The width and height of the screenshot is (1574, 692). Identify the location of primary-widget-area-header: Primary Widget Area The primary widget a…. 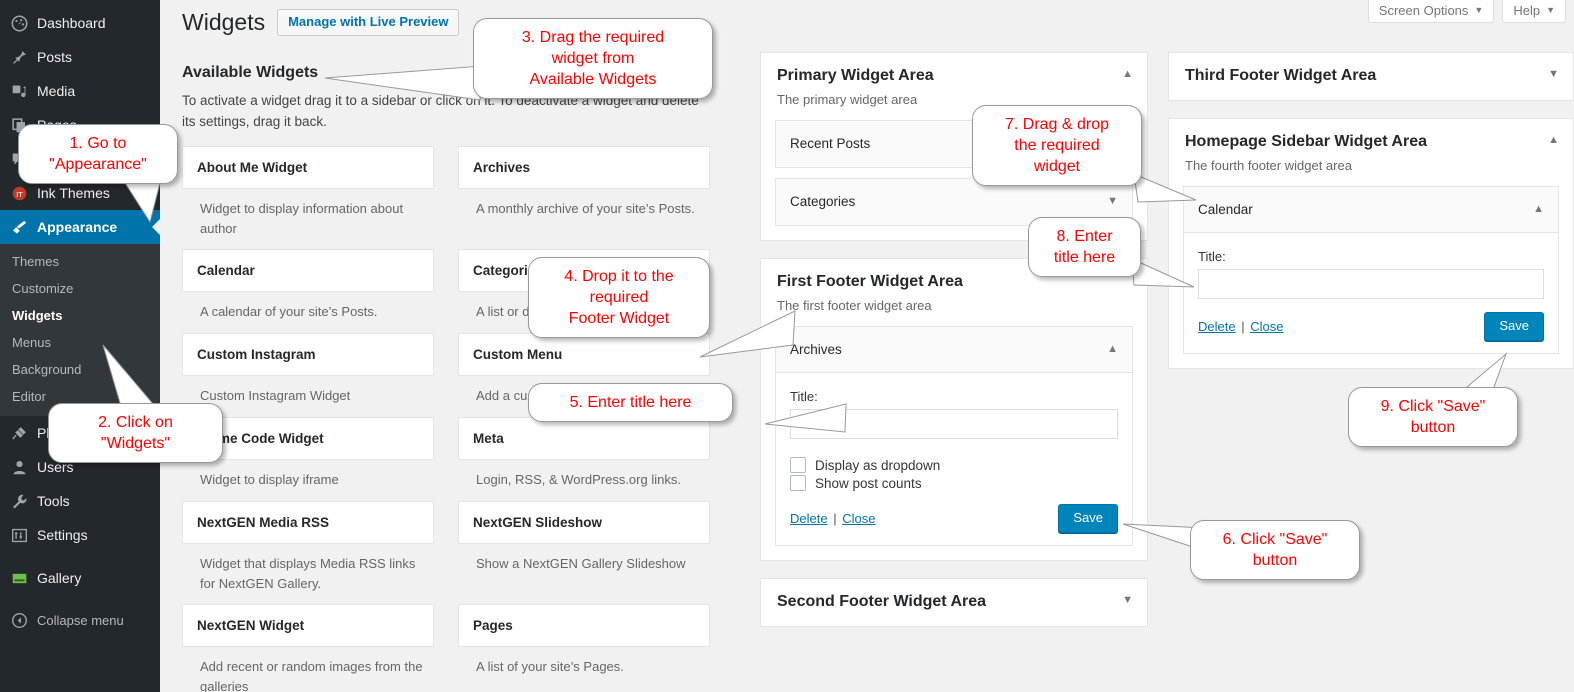
(954, 80).